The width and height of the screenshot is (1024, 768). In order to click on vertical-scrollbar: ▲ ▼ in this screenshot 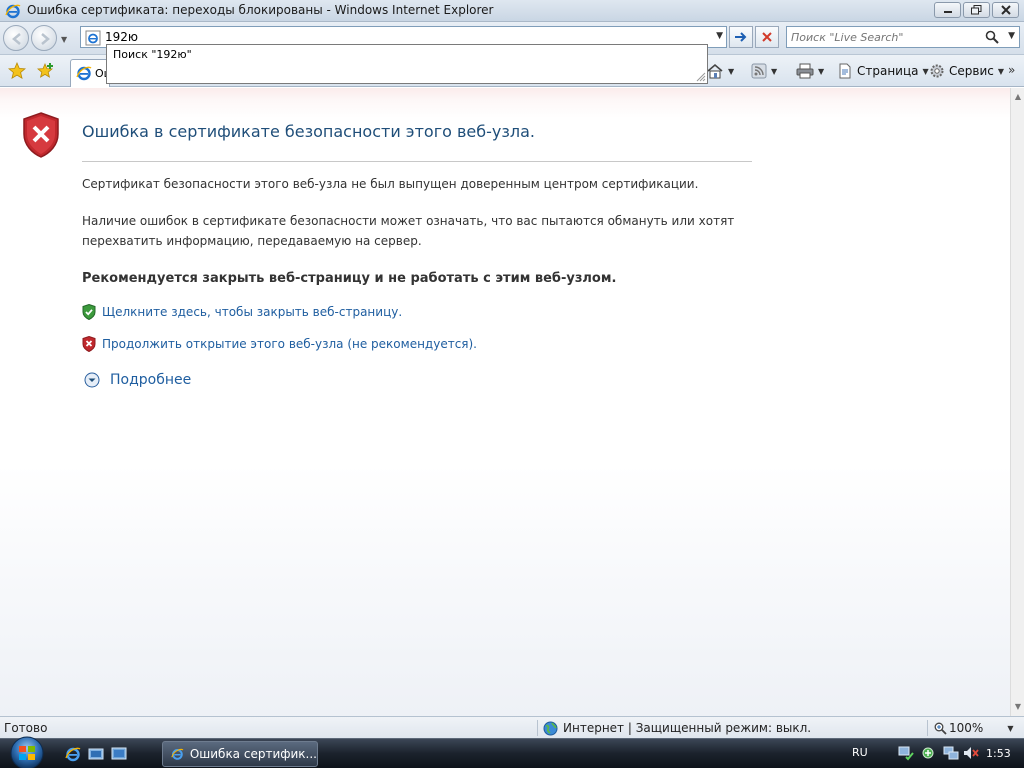, I will do `click(1017, 402)`.